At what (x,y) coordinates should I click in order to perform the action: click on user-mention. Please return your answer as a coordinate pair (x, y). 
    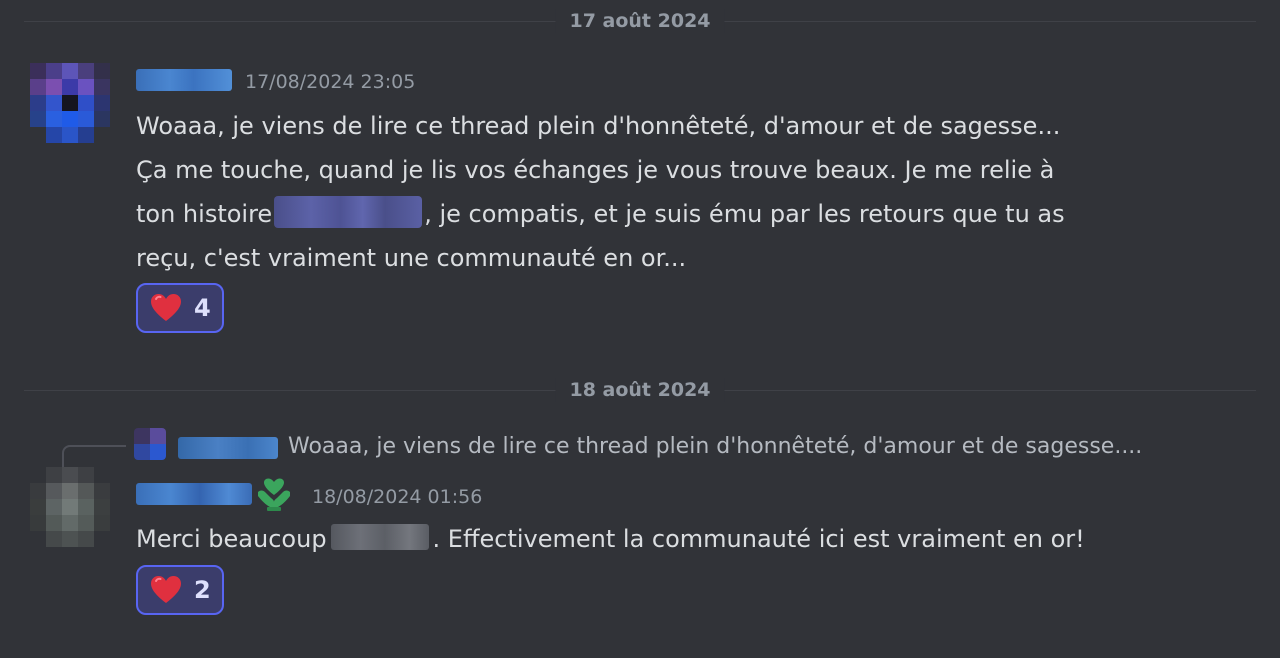
    Looking at the image, I should click on (348, 212).